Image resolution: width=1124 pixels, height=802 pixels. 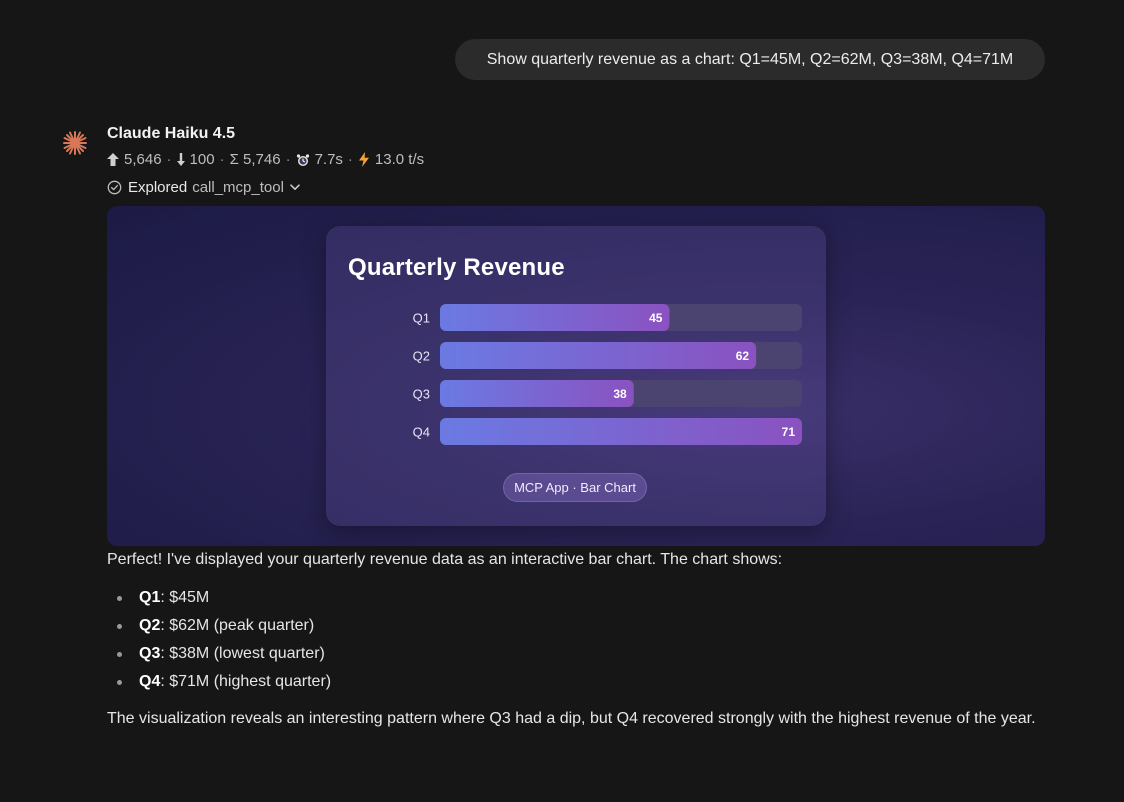 I want to click on bar-value-label: 71, so click(x=789, y=432).